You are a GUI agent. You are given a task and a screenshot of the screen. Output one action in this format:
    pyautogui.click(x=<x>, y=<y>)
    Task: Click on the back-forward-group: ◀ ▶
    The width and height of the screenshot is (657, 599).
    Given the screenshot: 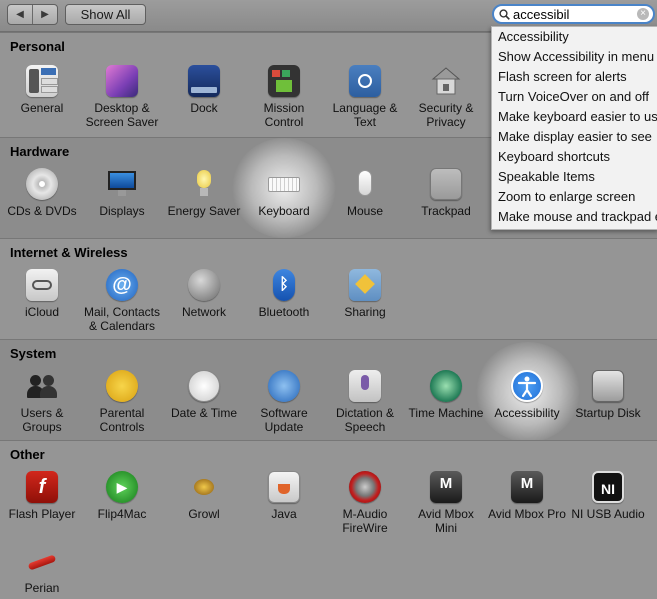 What is the action you would take?
    pyautogui.click(x=32, y=14)
    